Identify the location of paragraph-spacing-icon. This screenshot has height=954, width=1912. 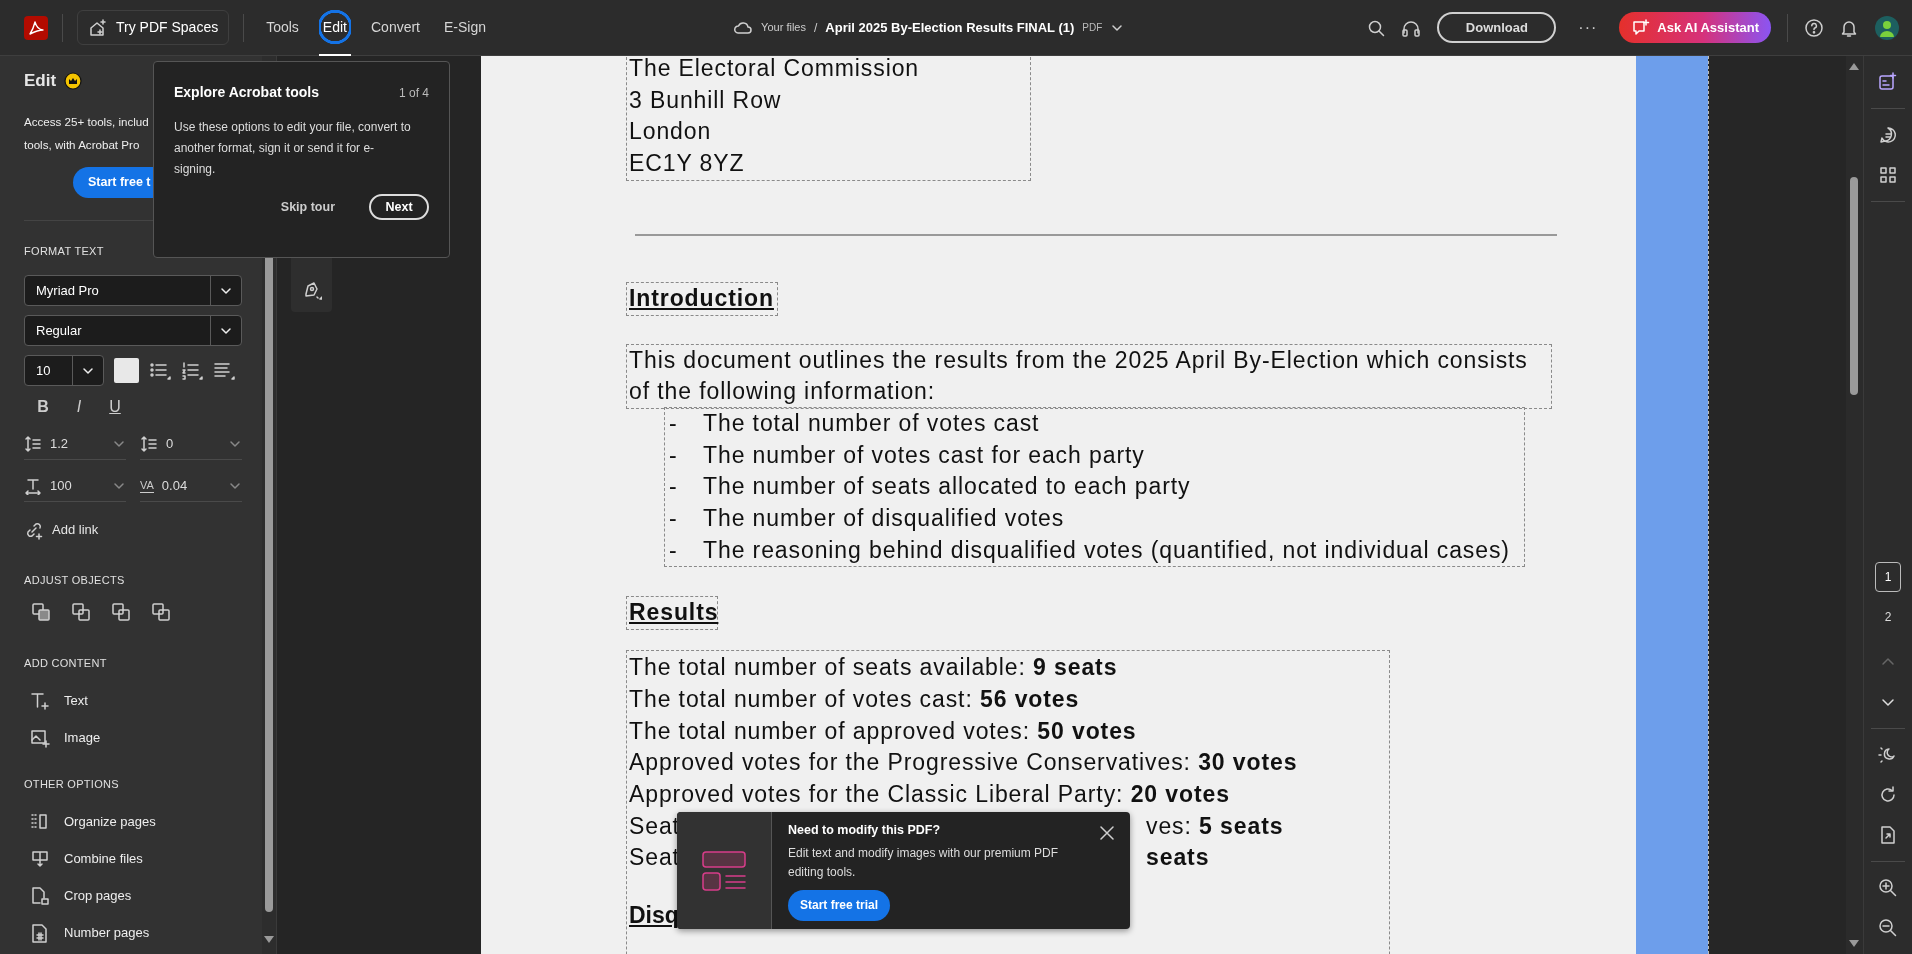
(149, 443).